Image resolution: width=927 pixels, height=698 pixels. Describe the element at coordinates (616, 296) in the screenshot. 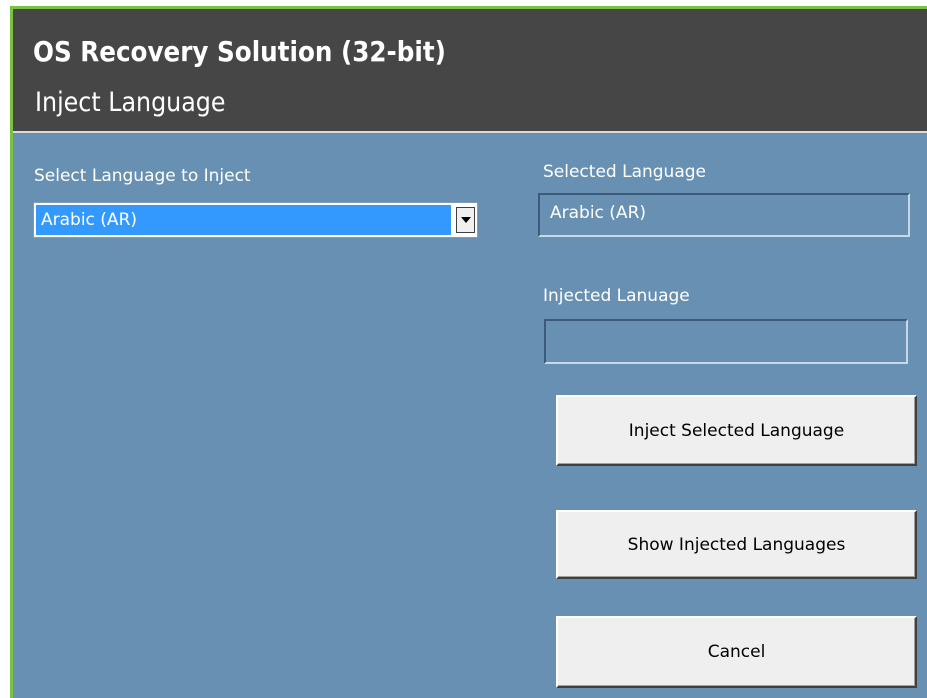

I see `injected-language-label: Injected Lanuage` at that location.